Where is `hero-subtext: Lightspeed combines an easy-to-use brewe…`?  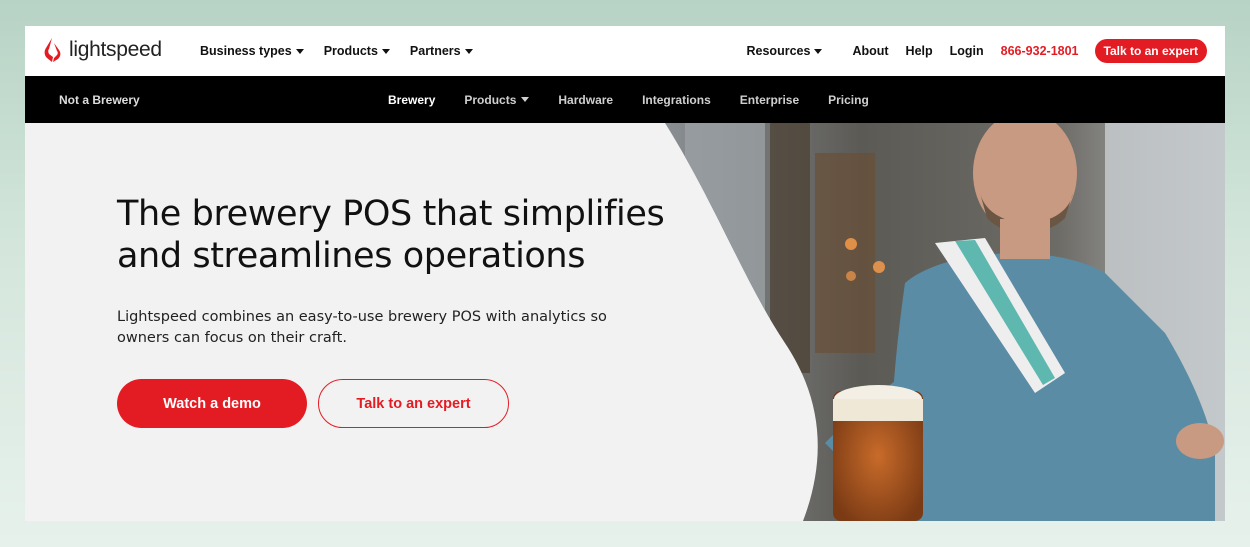
hero-subtext: Lightspeed combines an easy-to-use brewe… is located at coordinates (367, 328).